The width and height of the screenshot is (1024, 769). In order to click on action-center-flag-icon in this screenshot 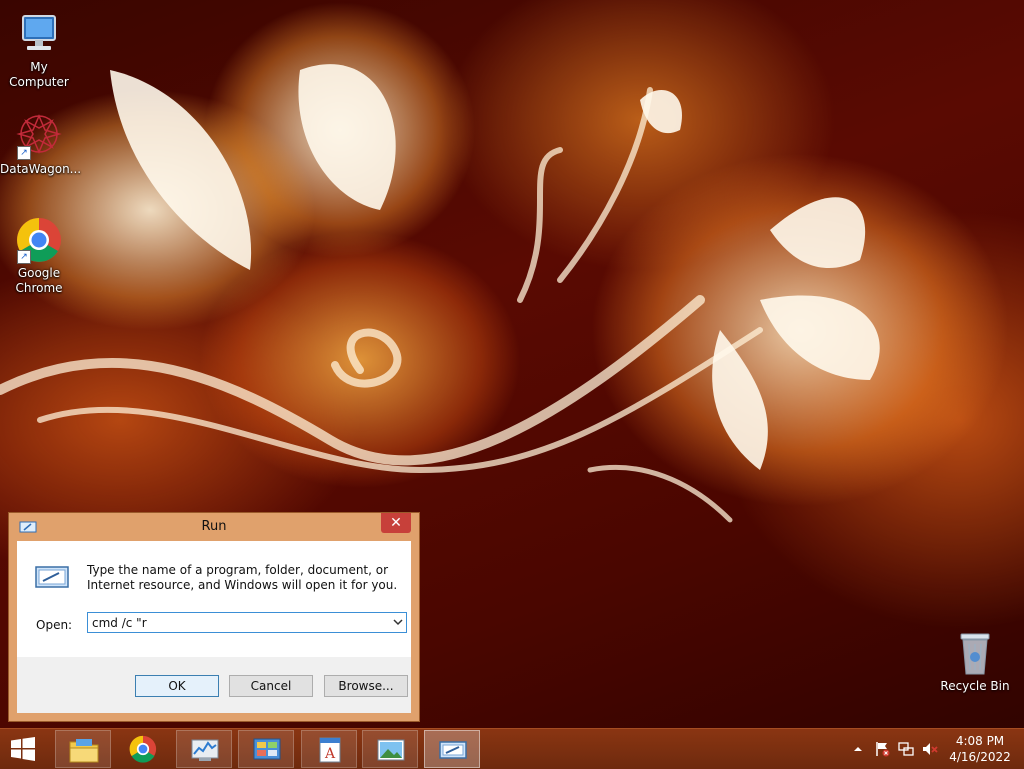, I will do `click(882, 749)`.